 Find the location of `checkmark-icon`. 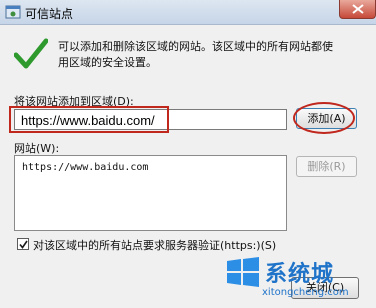

checkmark-icon is located at coordinates (31, 53).